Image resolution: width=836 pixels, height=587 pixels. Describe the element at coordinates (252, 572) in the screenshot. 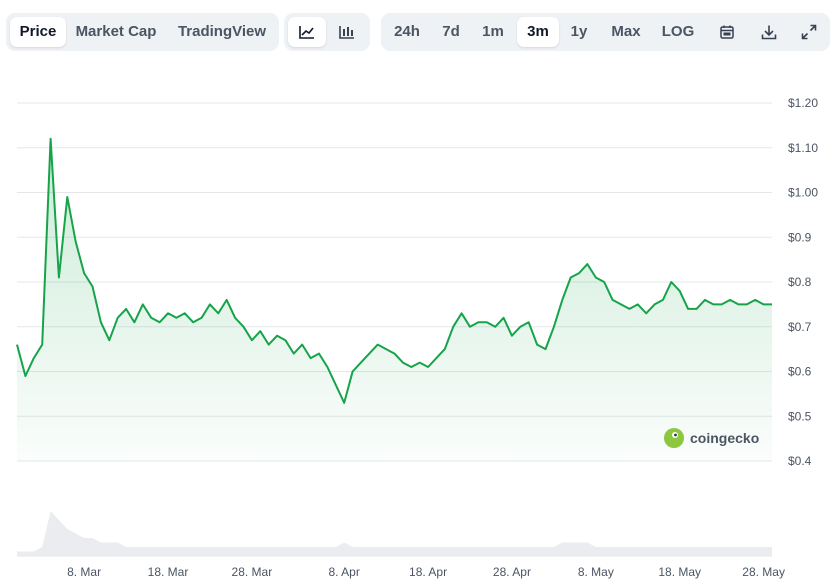

I see `x-tick-label: 28. Mar` at that location.